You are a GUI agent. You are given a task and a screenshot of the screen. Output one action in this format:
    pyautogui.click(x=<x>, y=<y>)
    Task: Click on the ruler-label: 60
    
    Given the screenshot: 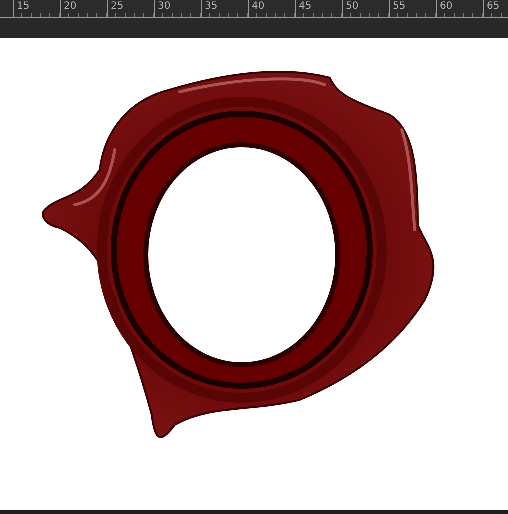 What is the action you would take?
    pyautogui.click(x=459, y=8)
    